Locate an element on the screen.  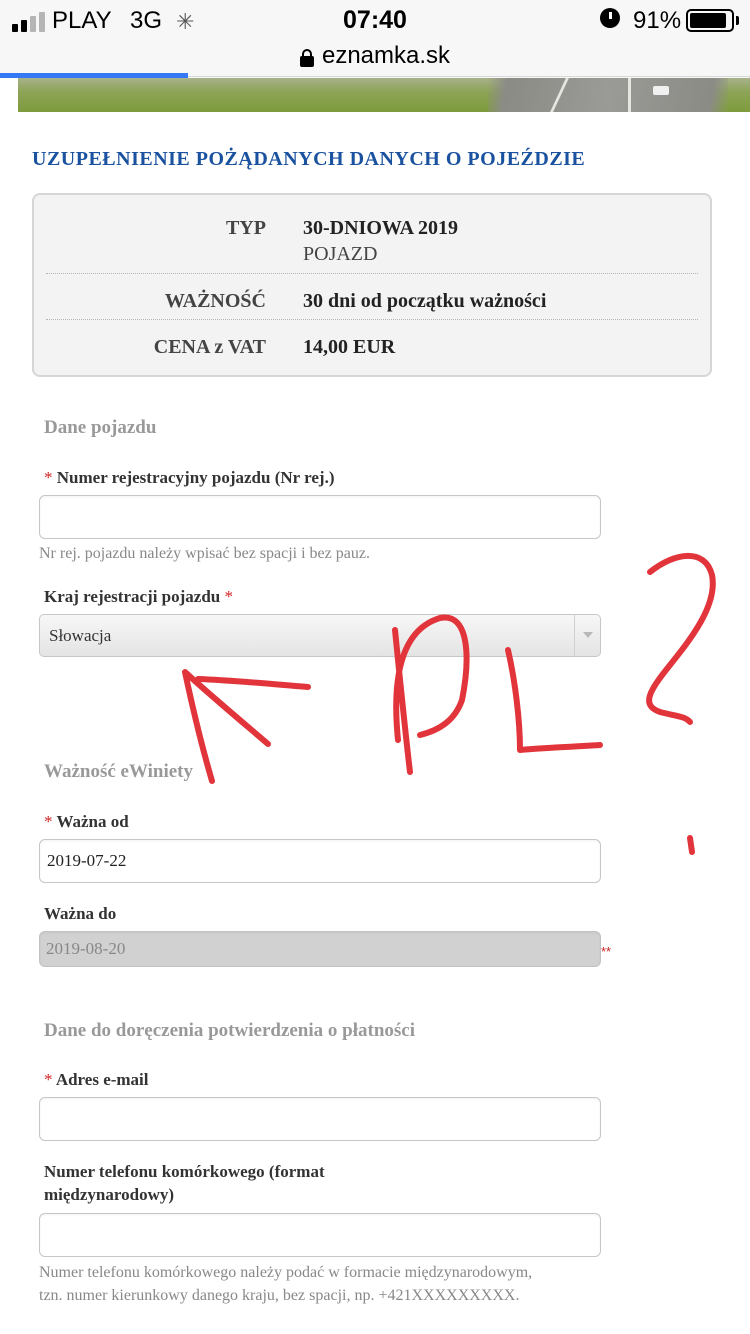
summary-type-label: TYP is located at coordinates (246, 228).